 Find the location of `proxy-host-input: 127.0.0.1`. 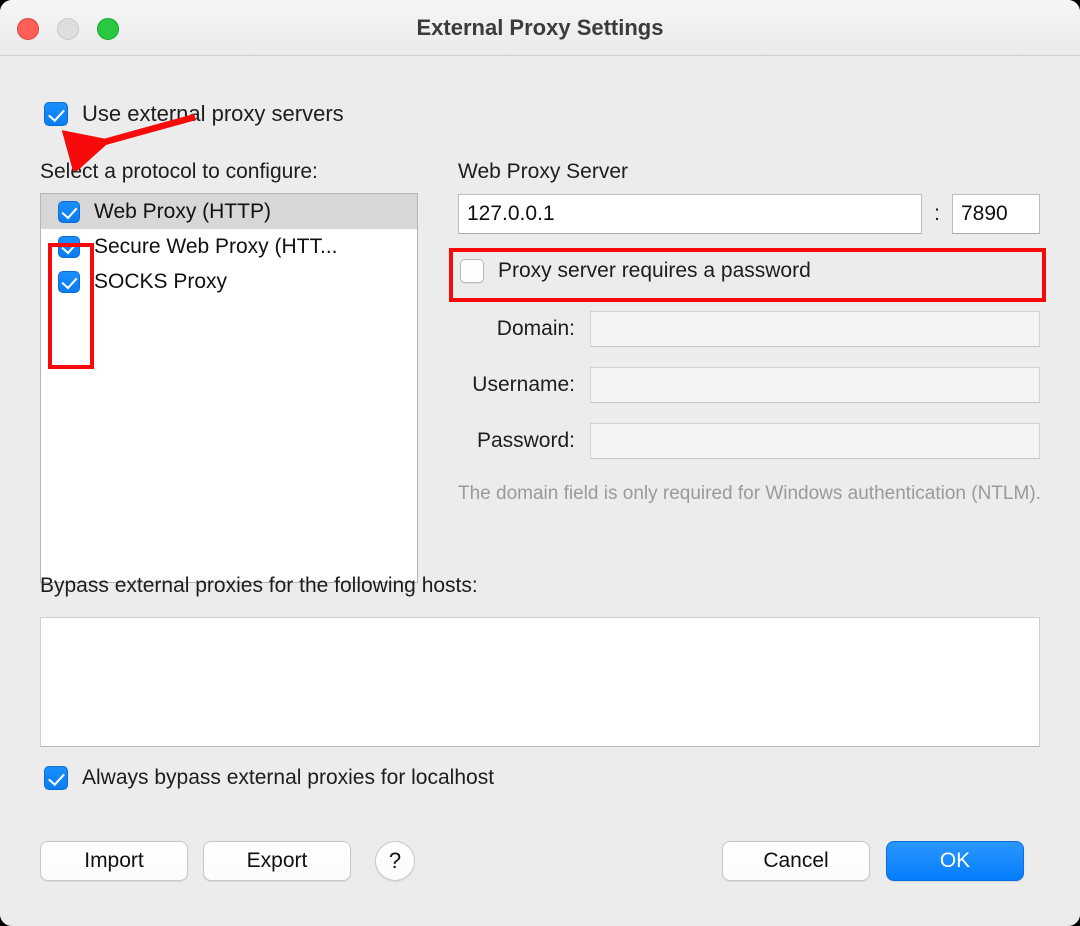

proxy-host-input: 127.0.0.1 is located at coordinates (690, 214).